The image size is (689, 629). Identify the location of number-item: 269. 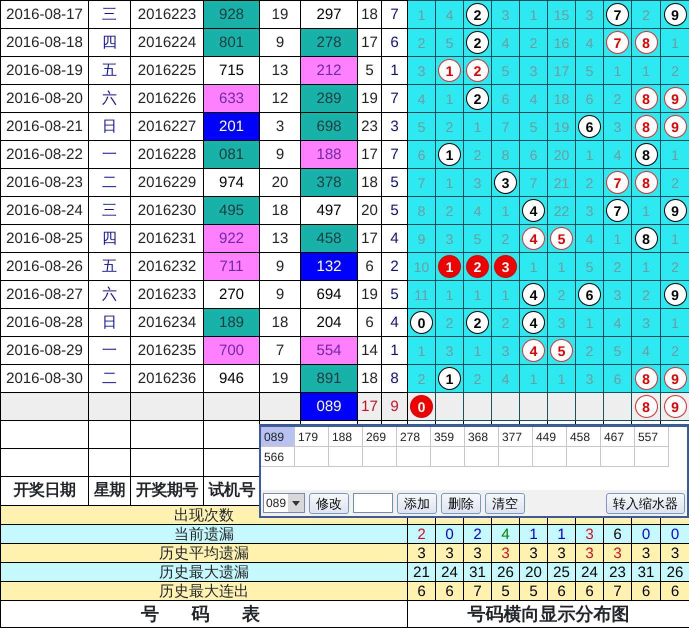
(380, 437).